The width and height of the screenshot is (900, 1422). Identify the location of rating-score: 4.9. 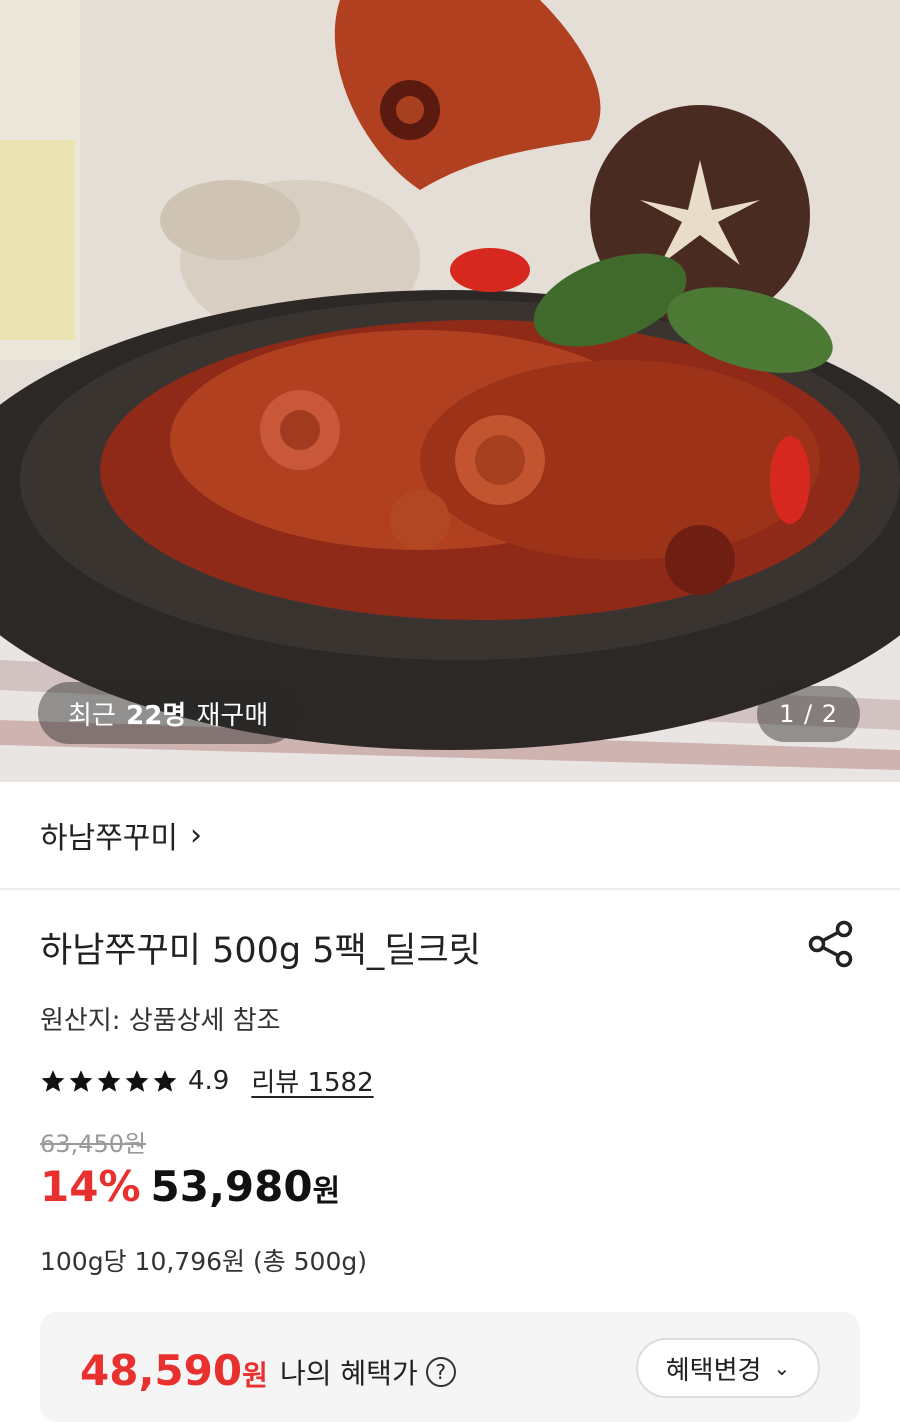
(209, 1080).